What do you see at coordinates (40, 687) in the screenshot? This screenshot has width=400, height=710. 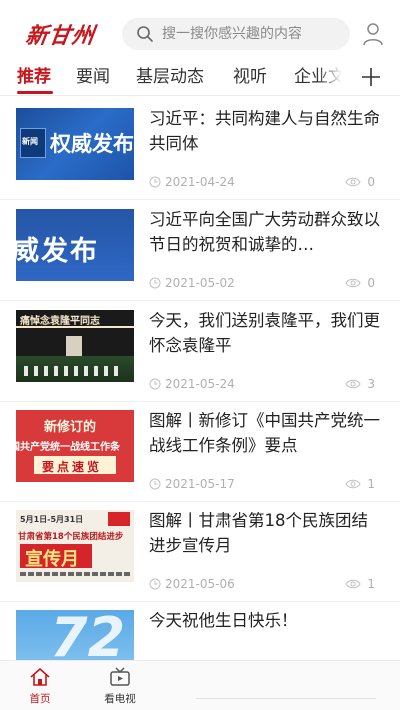 I see `nav-home: 首页` at bounding box center [40, 687].